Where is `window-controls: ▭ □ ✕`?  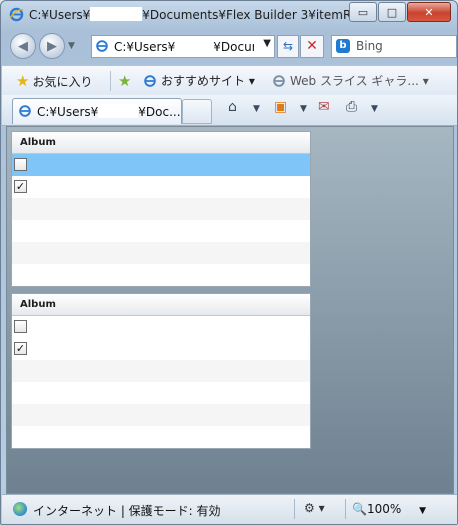 window-controls: ▭ □ ✕ is located at coordinates (399, 12).